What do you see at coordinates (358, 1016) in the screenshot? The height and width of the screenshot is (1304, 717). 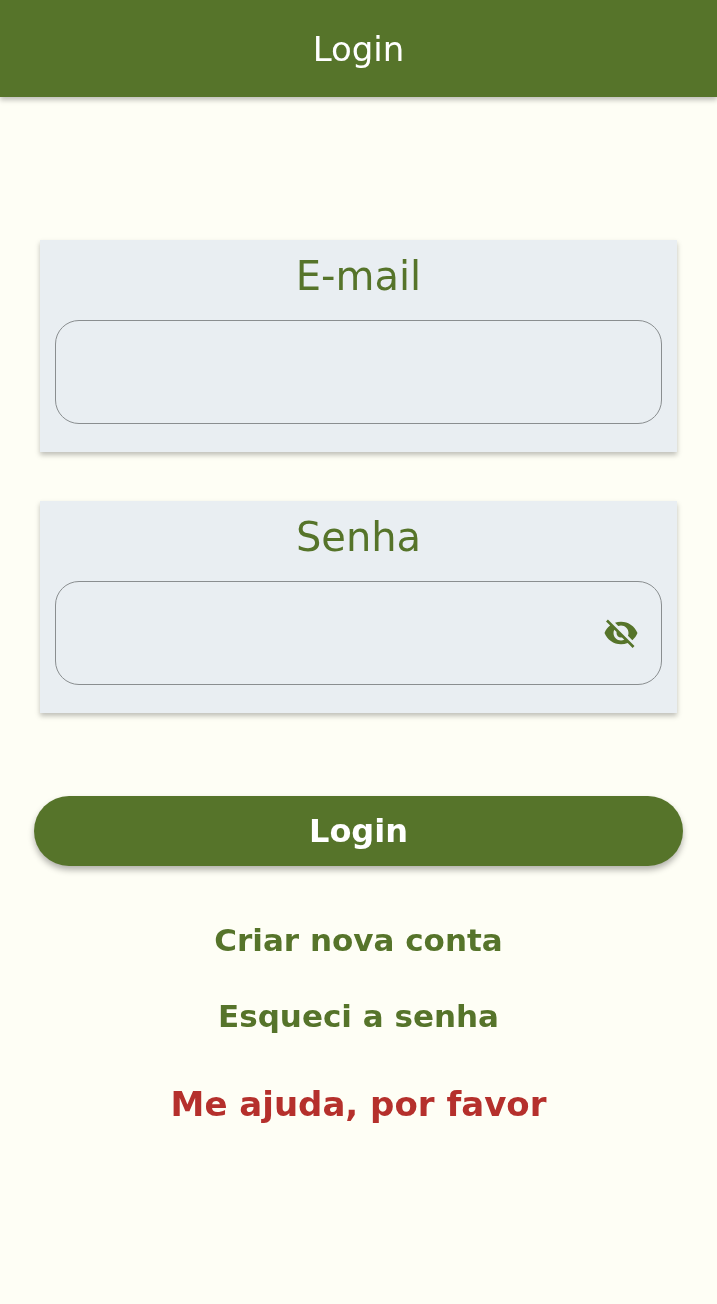 I see `text-link: Esqueci a senha` at bounding box center [358, 1016].